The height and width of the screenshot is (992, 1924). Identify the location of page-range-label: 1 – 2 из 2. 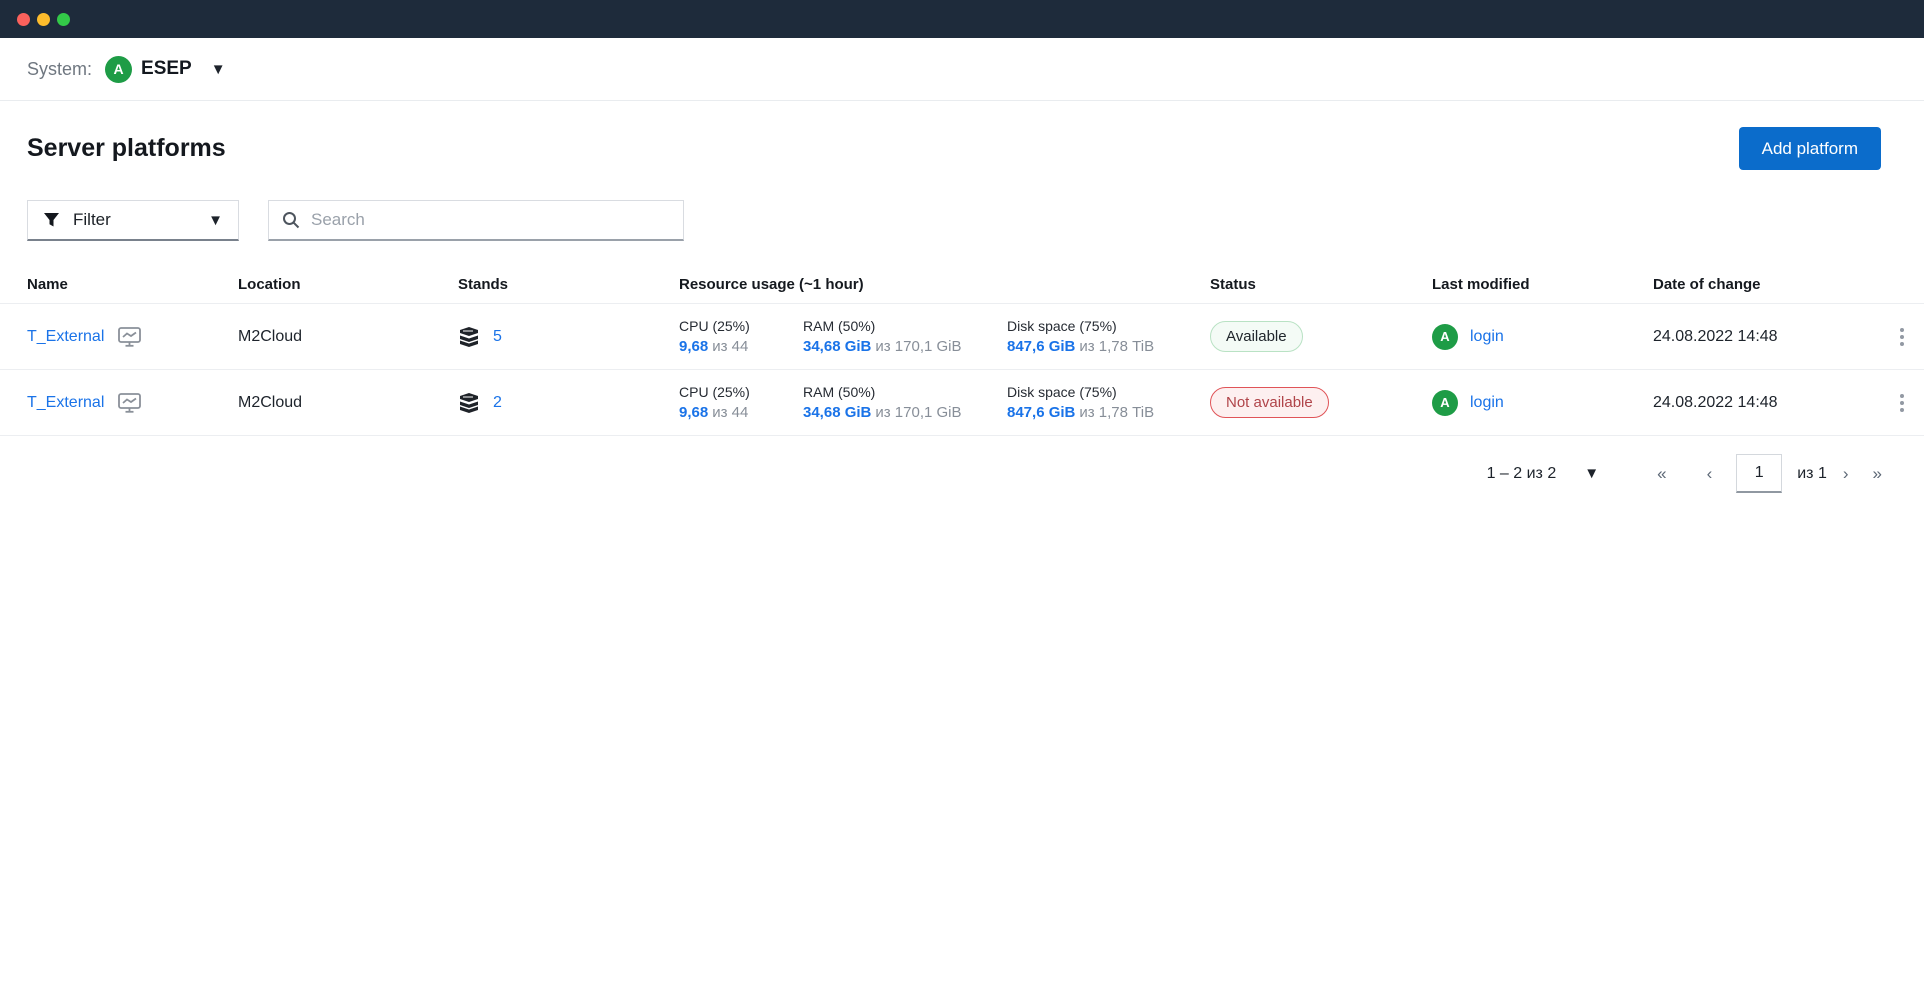
(1521, 473).